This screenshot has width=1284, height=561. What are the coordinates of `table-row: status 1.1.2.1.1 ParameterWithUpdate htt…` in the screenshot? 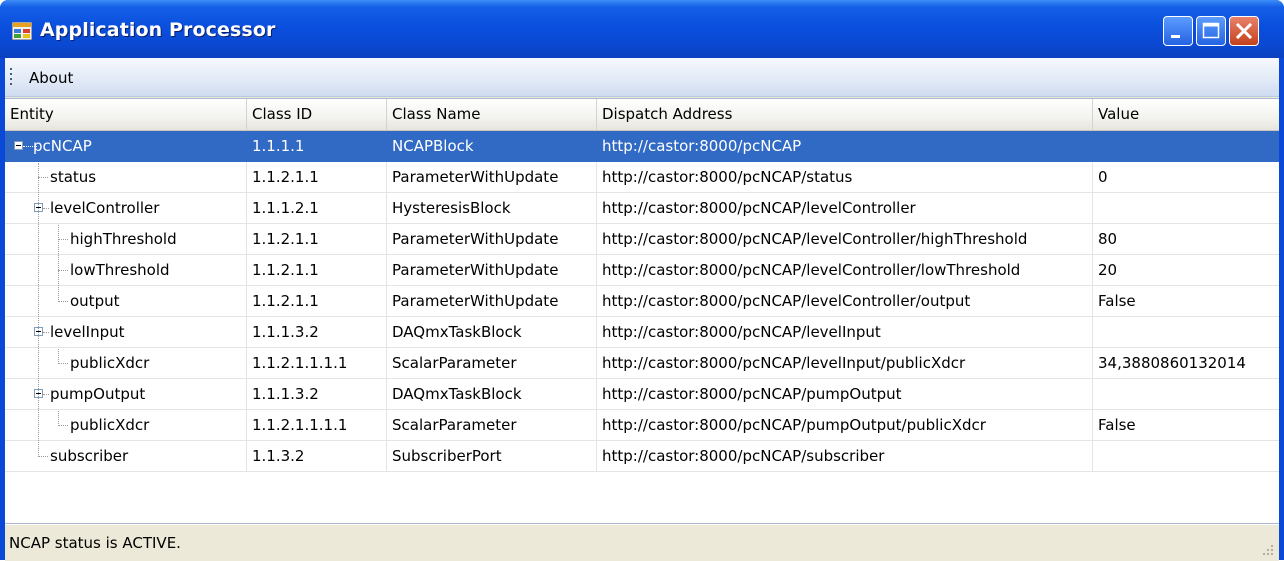 It's located at (642, 177).